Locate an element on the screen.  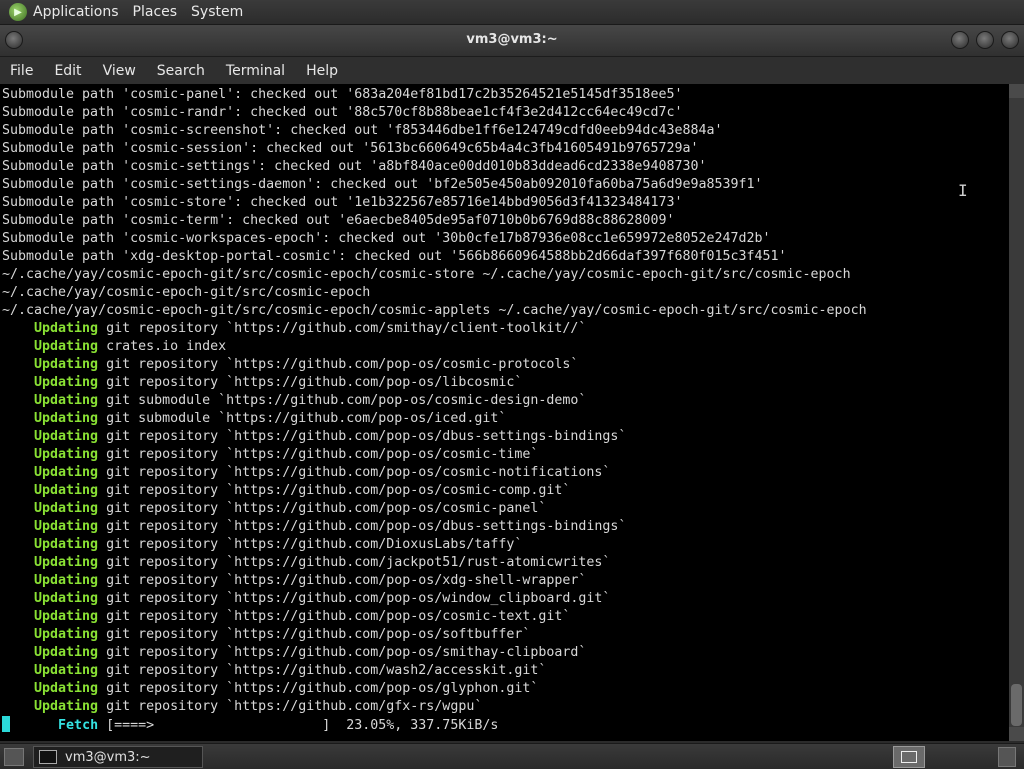
trash-icon is located at coordinates (1007, 757).